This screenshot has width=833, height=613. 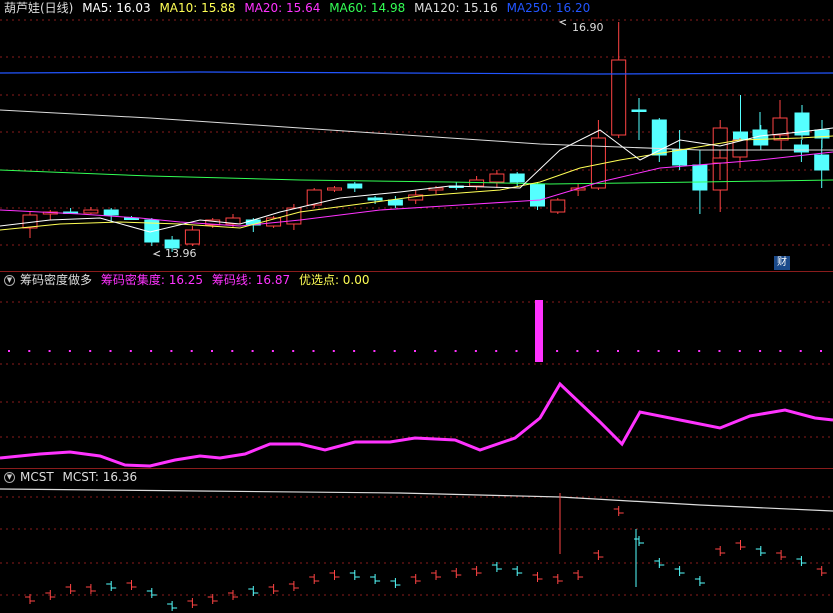 What do you see at coordinates (37, 477) in the screenshot?
I see `mcst-title: MCST` at bounding box center [37, 477].